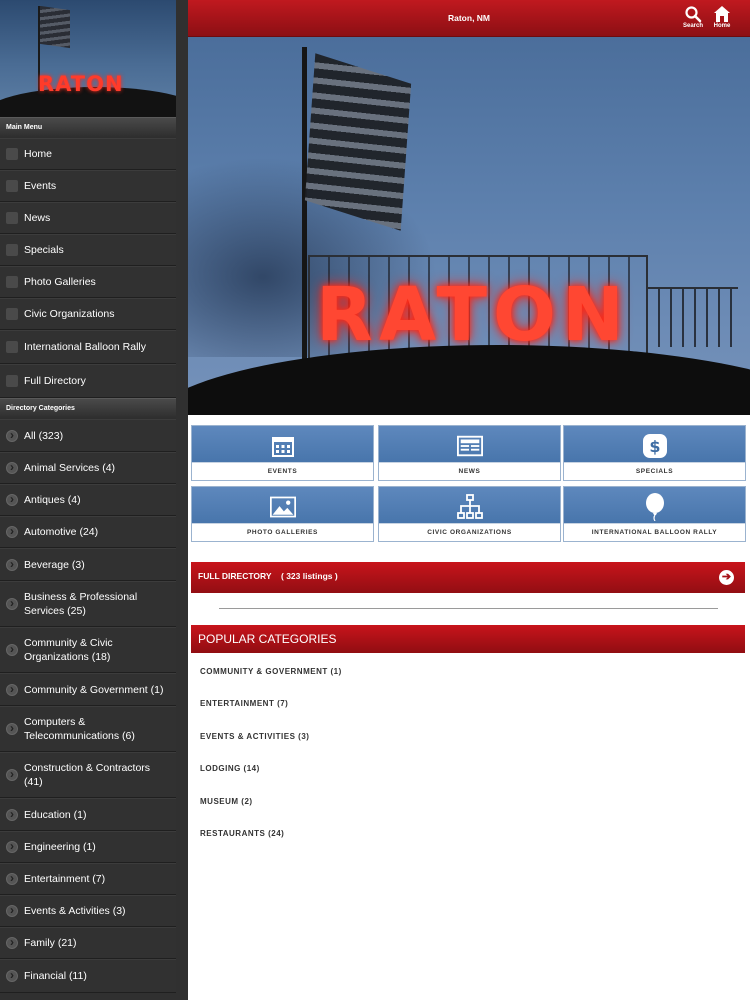 This screenshot has width=750, height=1000. What do you see at coordinates (88, 250) in the screenshot?
I see `sidebar-item-specials: Specials` at bounding box center [88, 250].